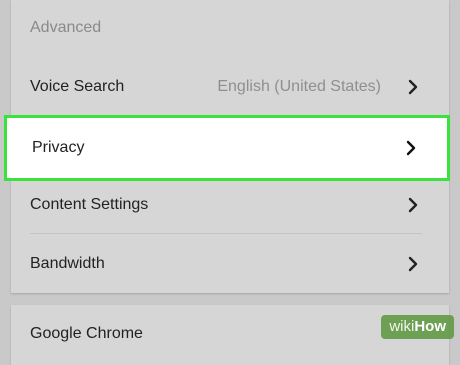 Image resolution: width=460 pixels, height=365 pixels. I want to click on section-header-advanced: Advanced, so click(66, 27).